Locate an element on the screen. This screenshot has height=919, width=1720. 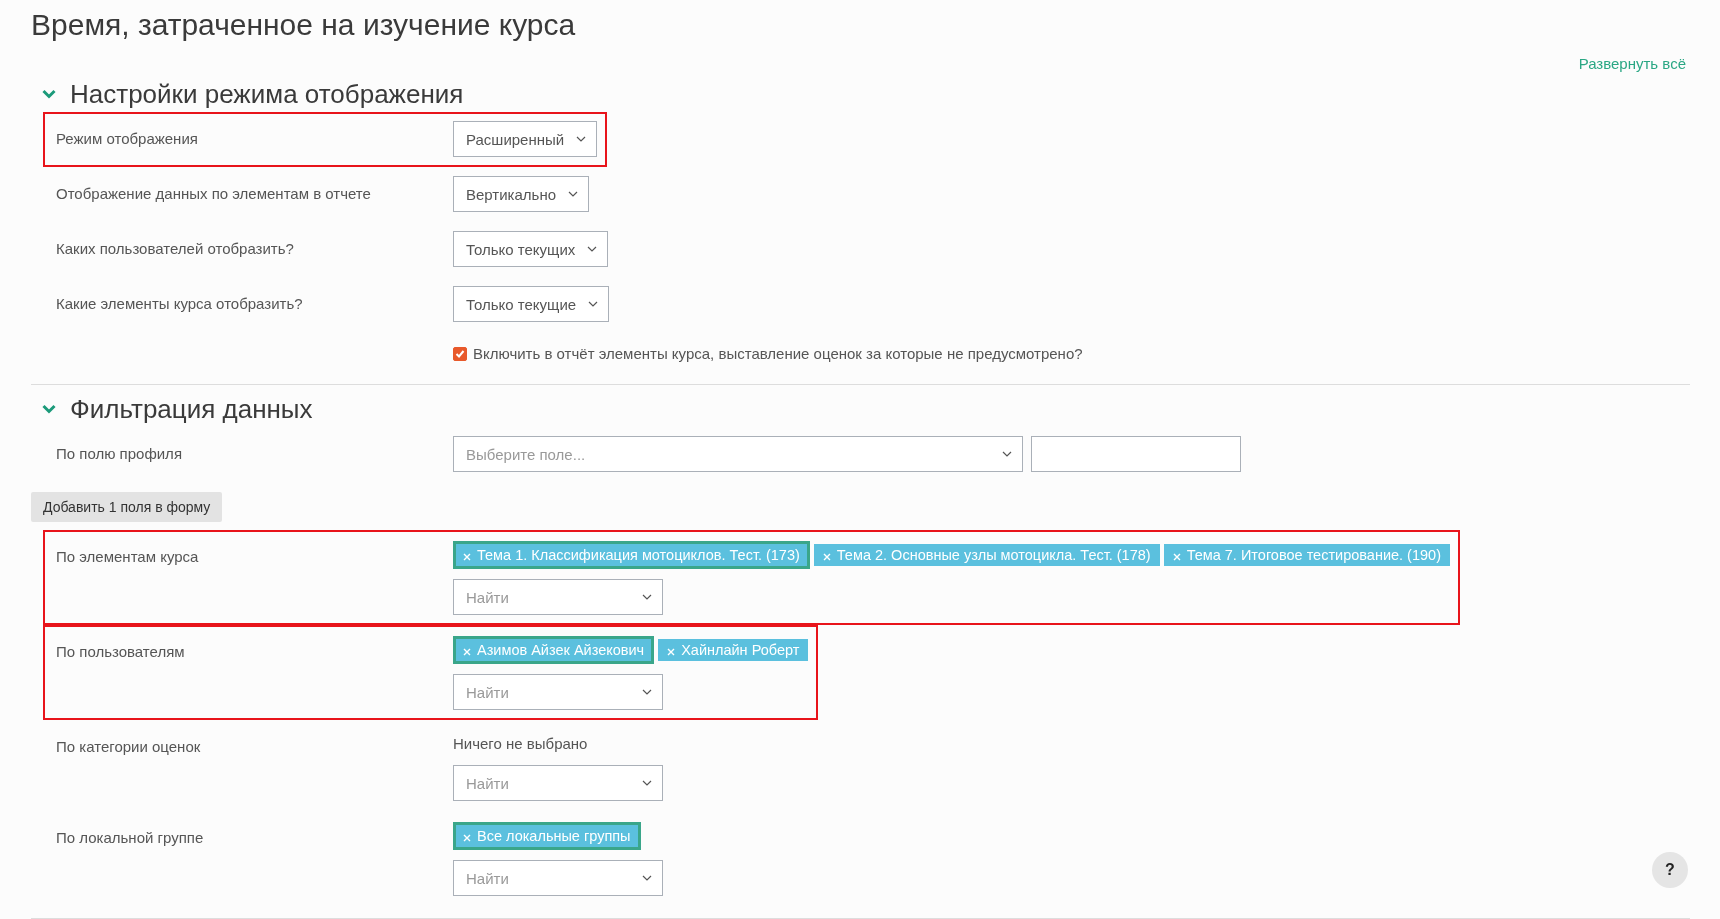
select-dropdown: Только текущие is located at coordinates (531, 304).